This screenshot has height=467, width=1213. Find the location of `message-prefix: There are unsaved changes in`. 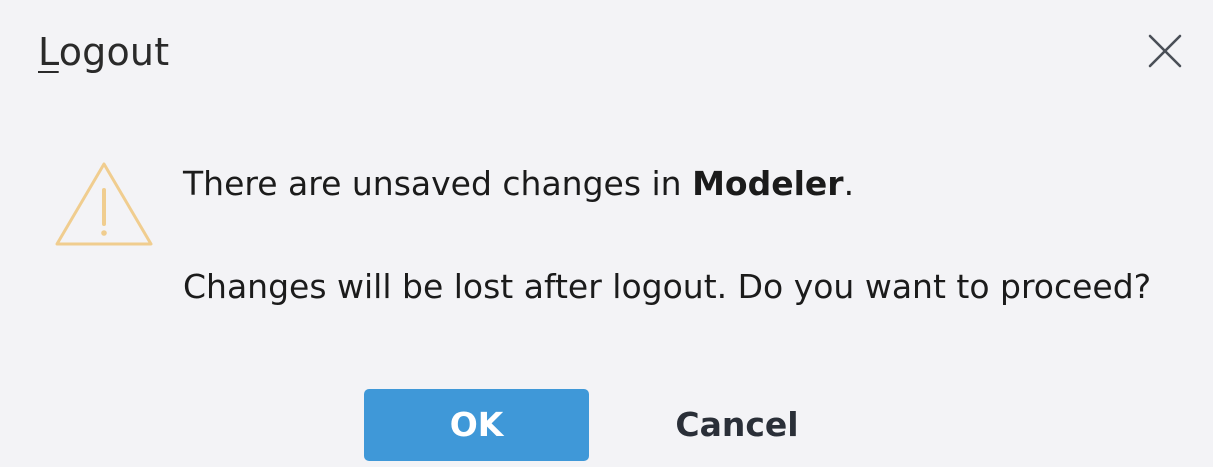

message-prefix: There are unsaved changes in is located at coordinates (438, 183).